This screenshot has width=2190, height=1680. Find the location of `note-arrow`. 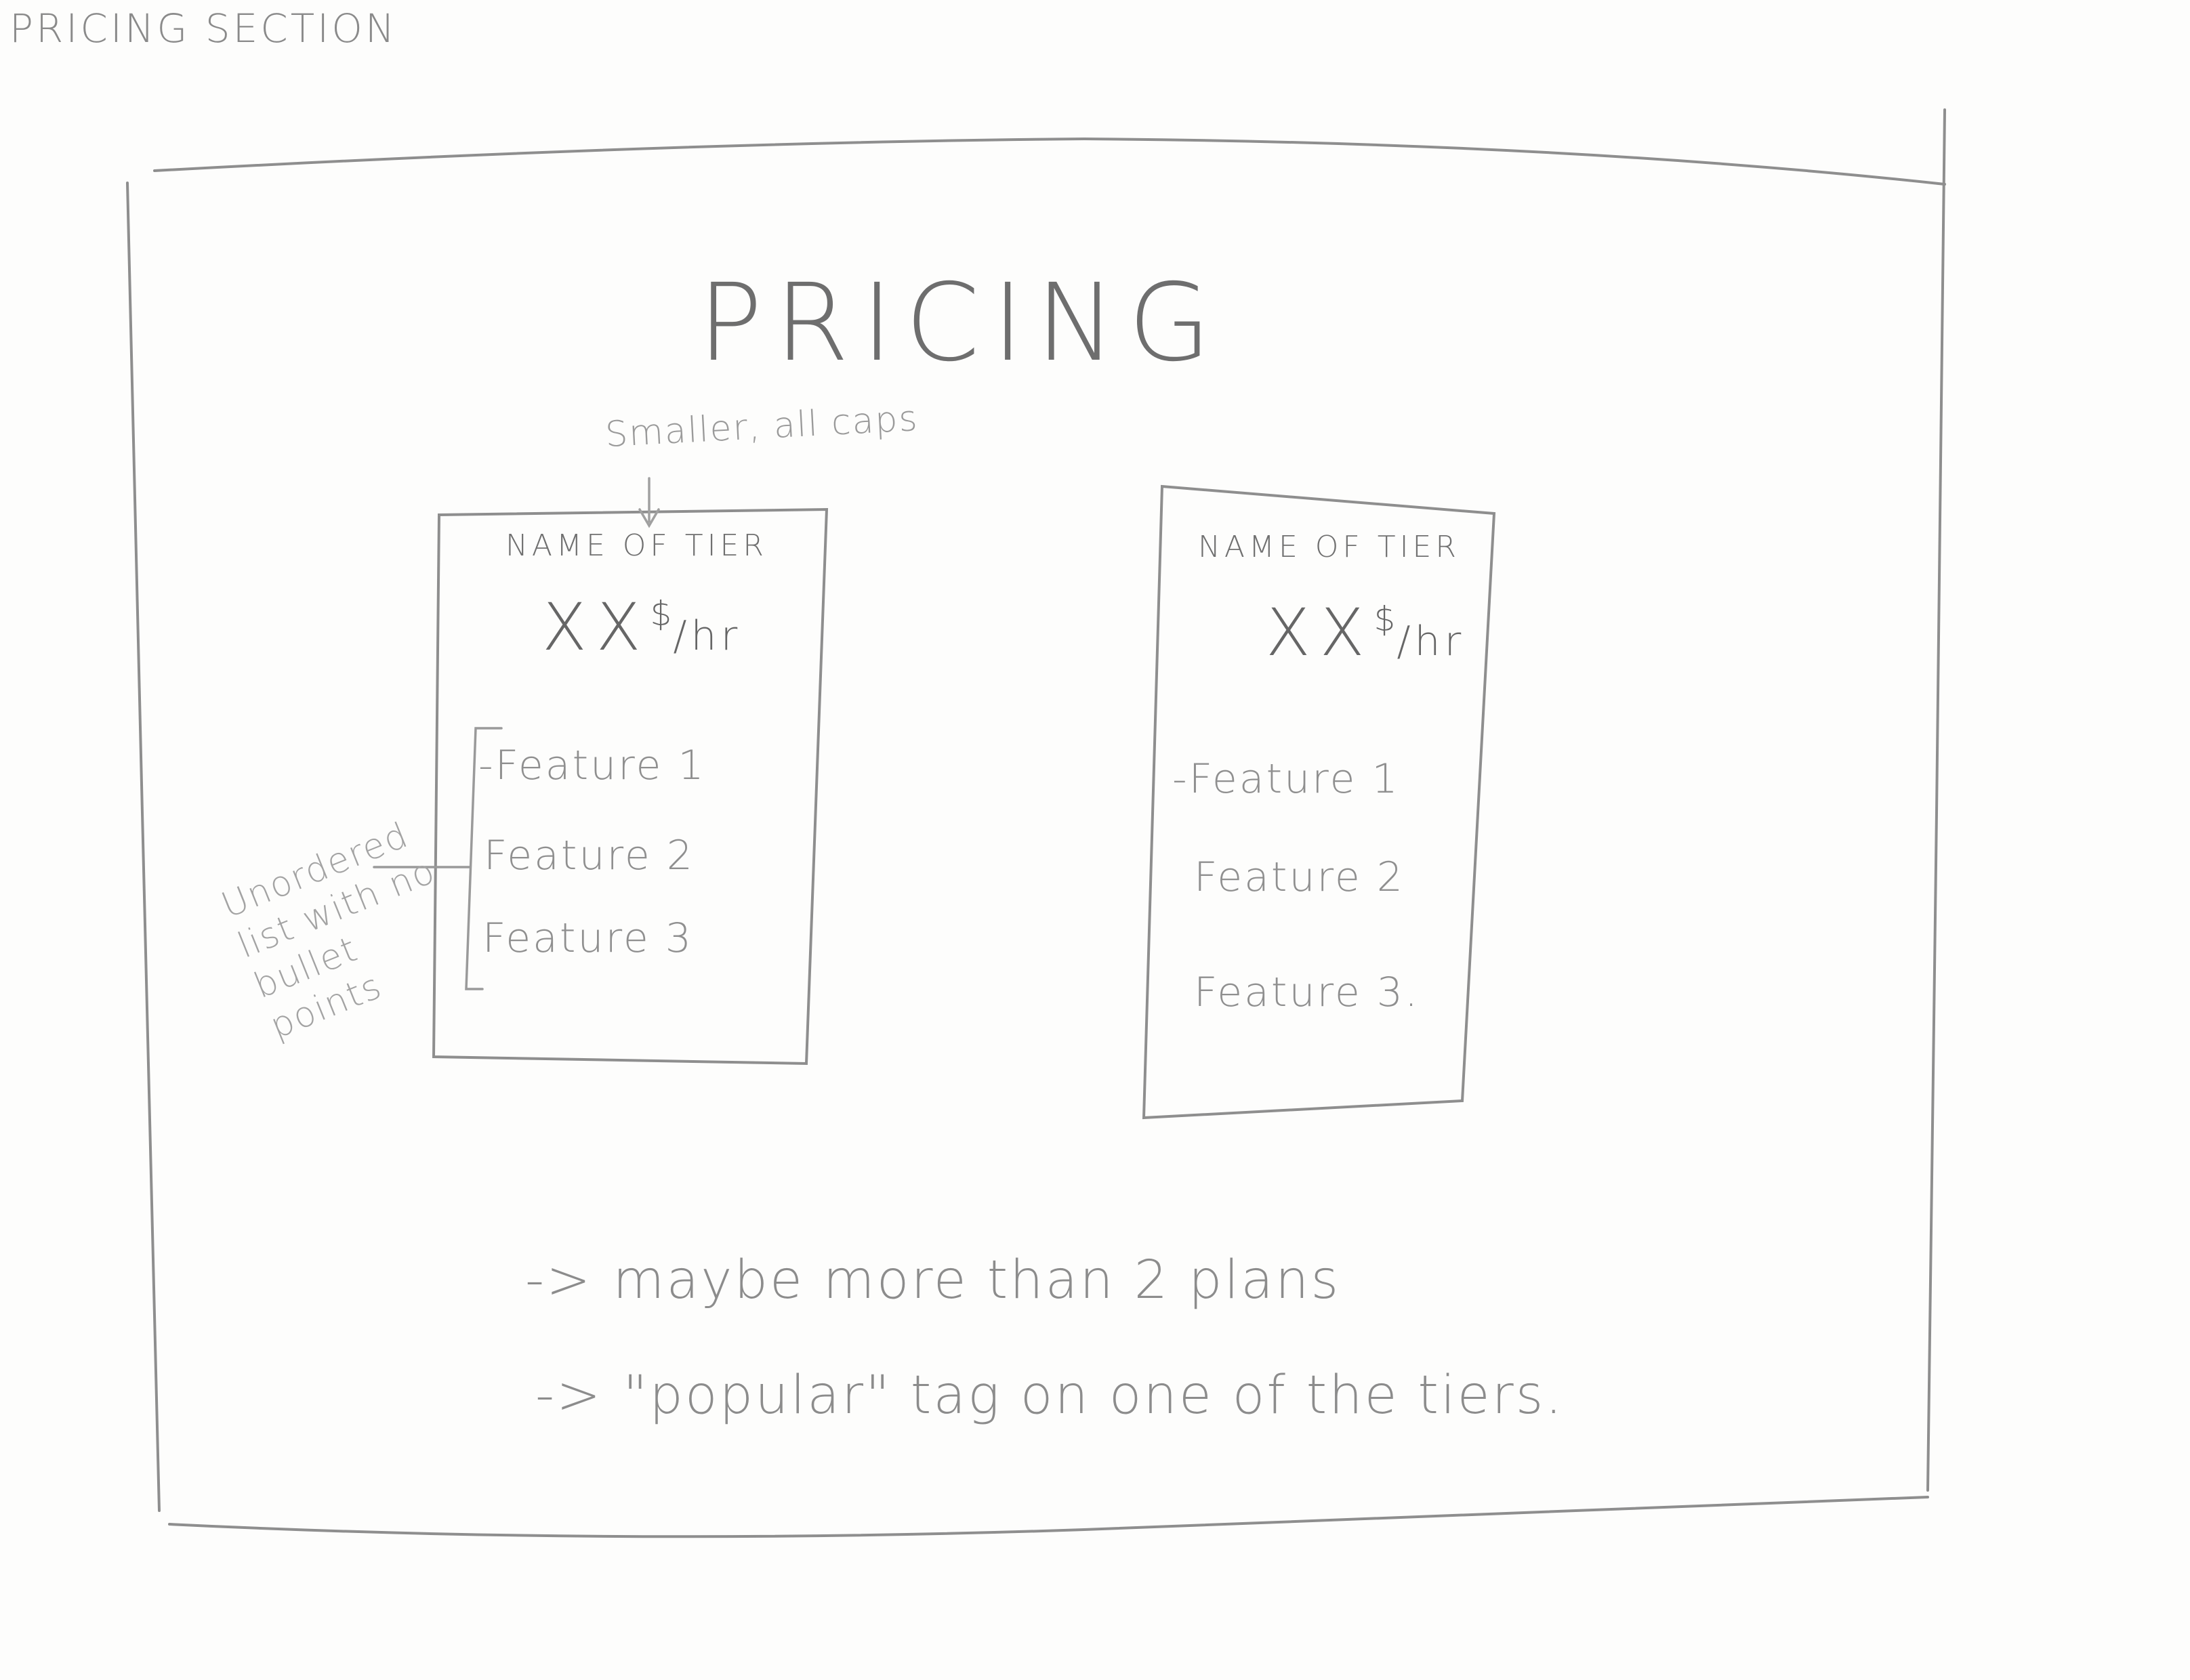

note-arrow is located at coordinates (649, 502).